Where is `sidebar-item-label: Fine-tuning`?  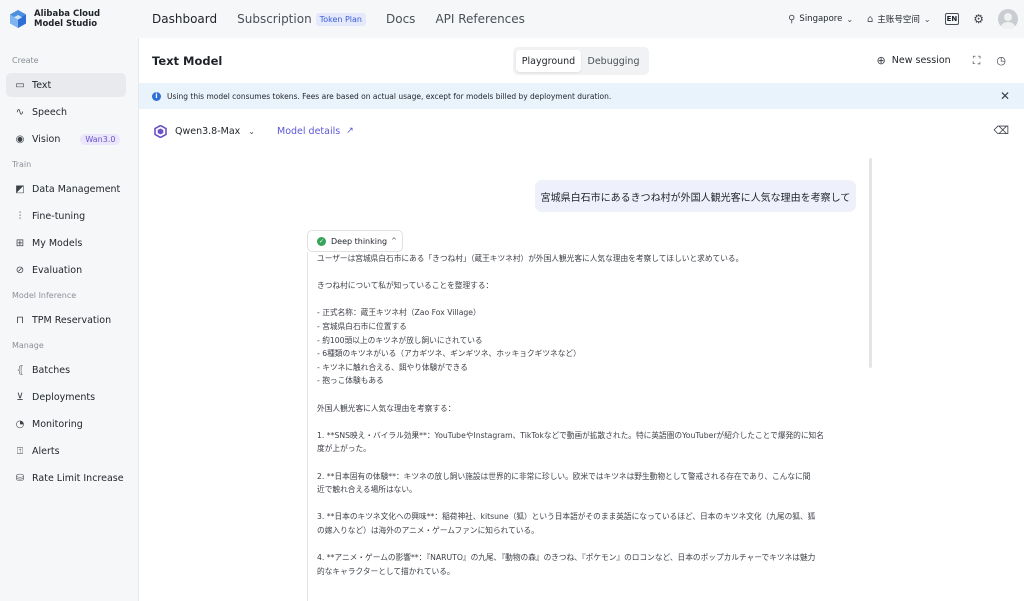 sidebar-item-label: Fine-tuning is located at coordinates (59, 216).